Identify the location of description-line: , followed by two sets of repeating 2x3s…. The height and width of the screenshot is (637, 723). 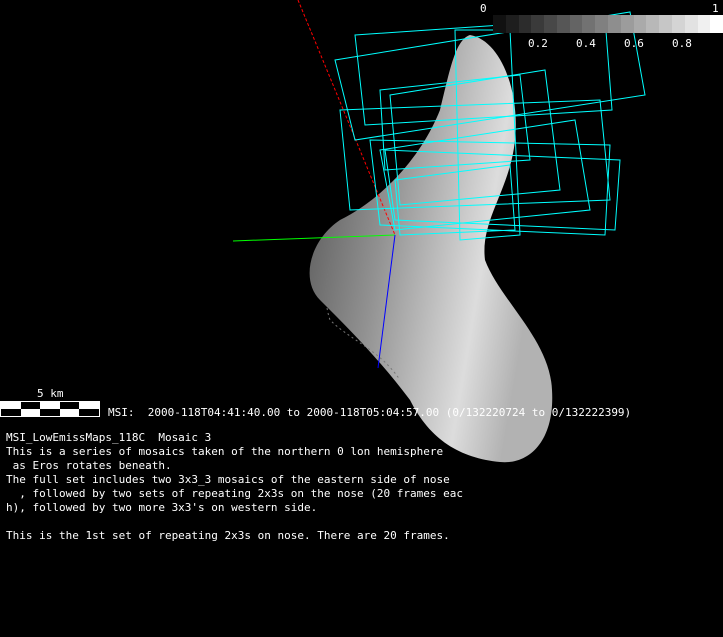
(234, 493).